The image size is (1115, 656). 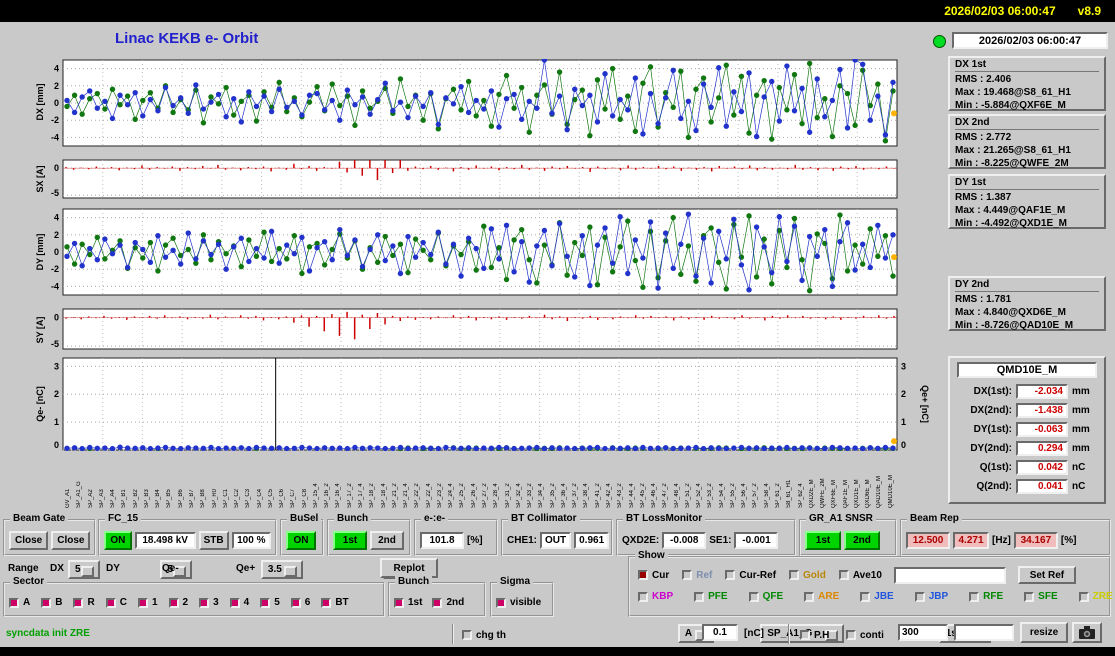 What do you see at coordinates (39, 518) in the screenshot?
I see `beam-gate-group-title: Beam Gate` at bounding box center [39, 518].